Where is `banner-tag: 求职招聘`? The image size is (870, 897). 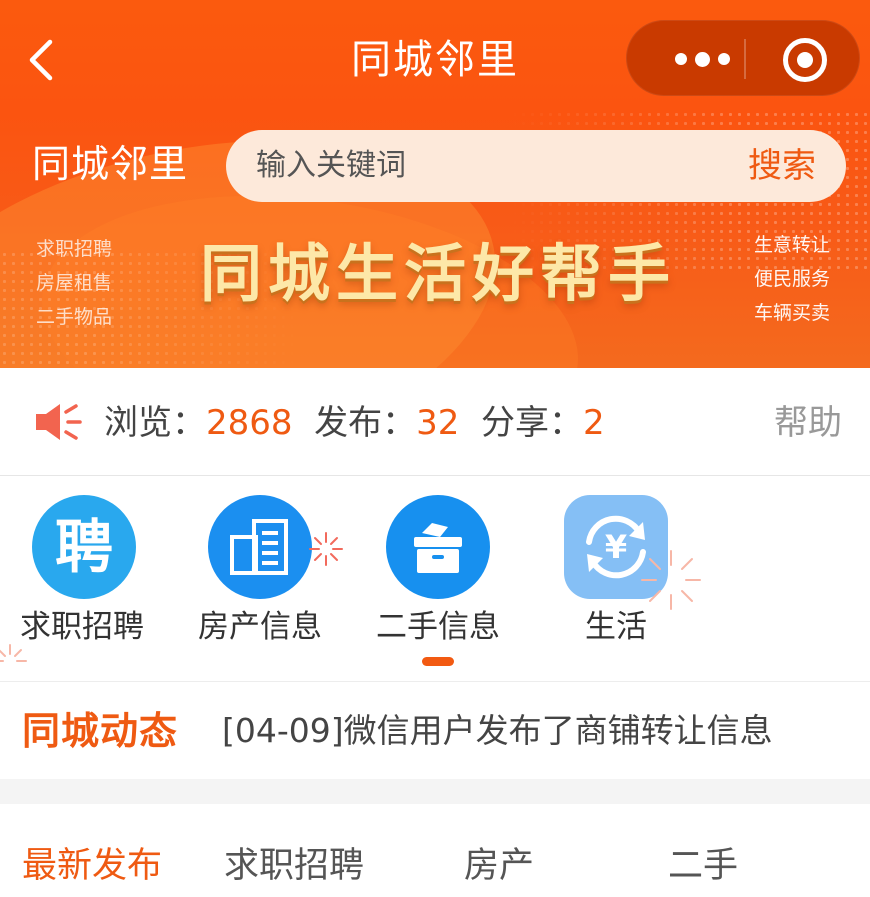 banner-tag: 求职招聘 is located at coordinates (74, 249).